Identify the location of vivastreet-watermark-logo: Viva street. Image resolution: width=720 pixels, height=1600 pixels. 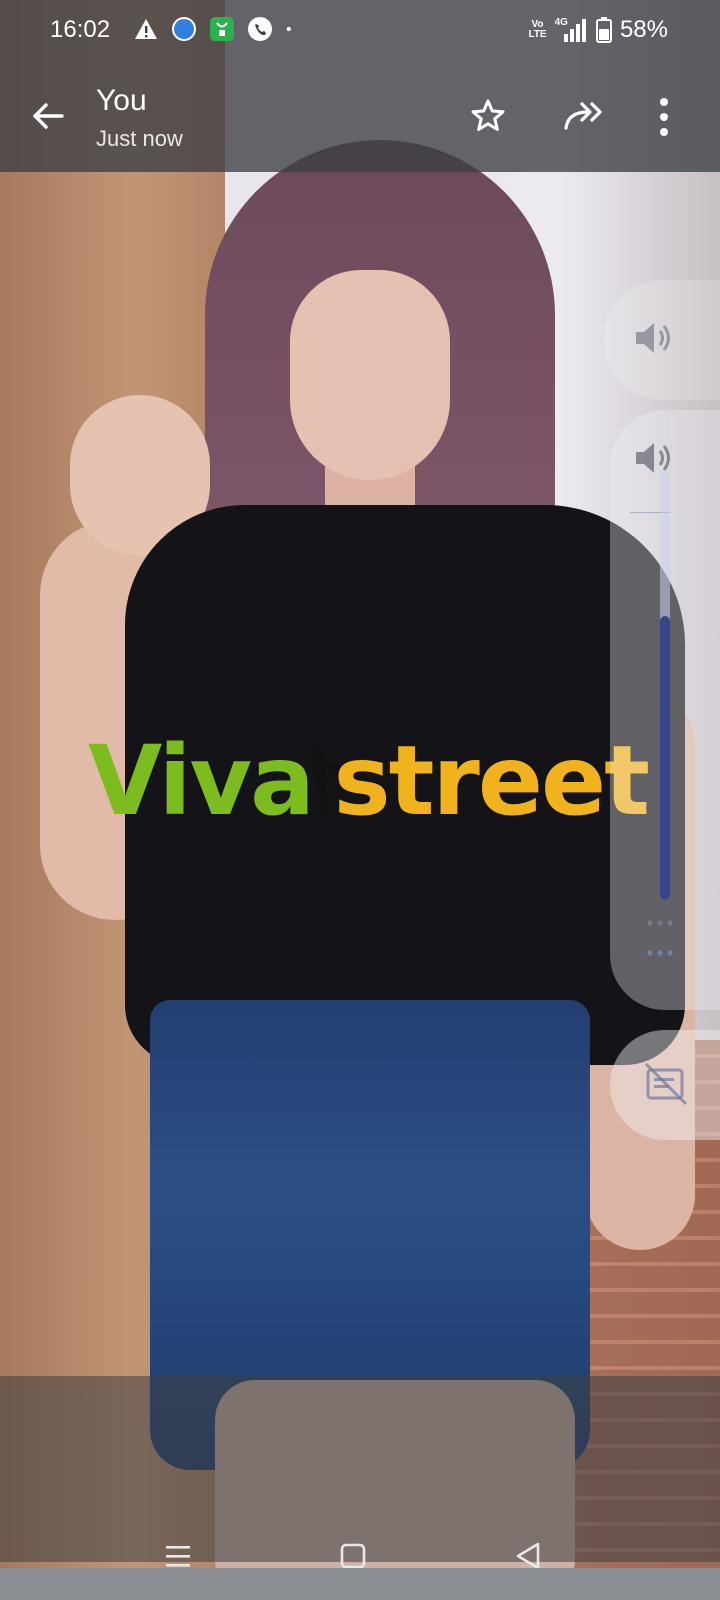
(369, 781).